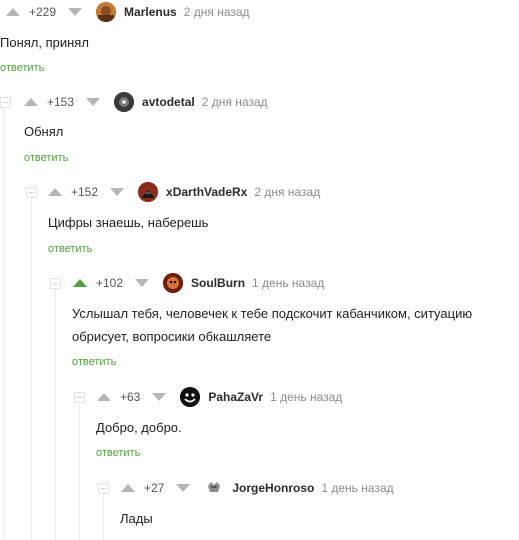  What do you see at coordinates (206, 192) in the screenshot?
I see `comment-username: xDarthVadeRx` at bounding box center [206, 192].